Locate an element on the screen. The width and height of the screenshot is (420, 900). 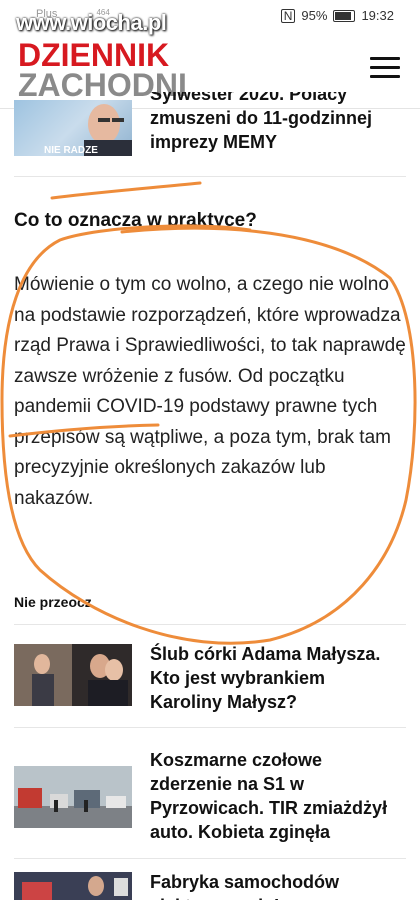
site-logo: DZIENNIK ZACHODNI is located at coordinates (102, 69).